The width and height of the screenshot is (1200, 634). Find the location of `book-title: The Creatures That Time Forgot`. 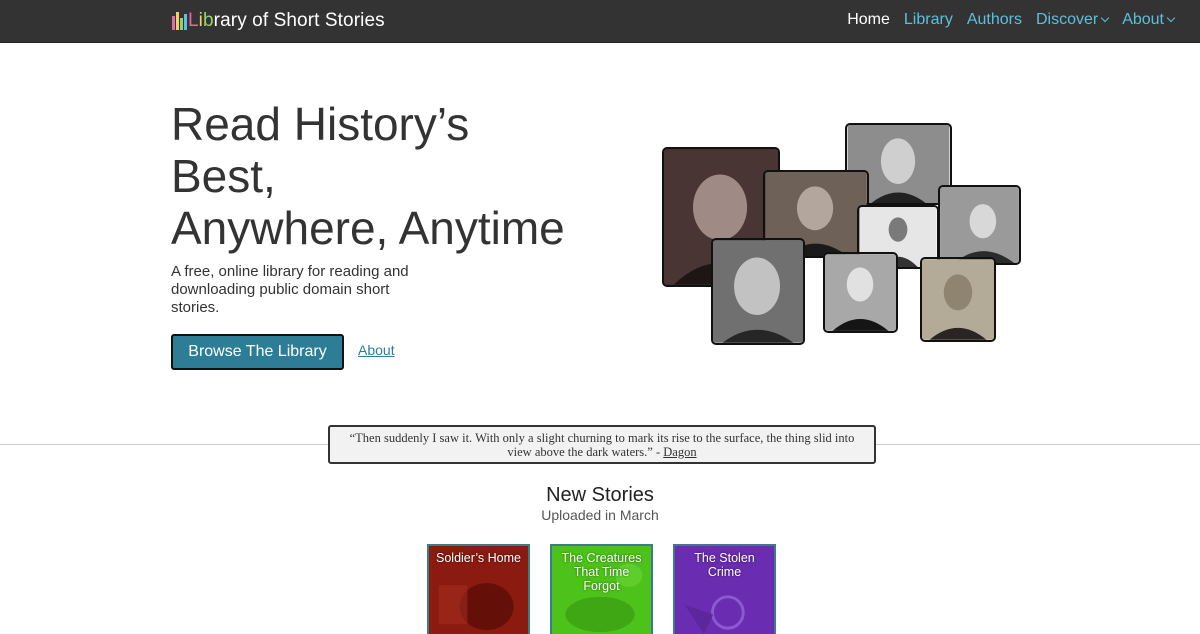

book-title: The Creatures That Time Forgot is located at coordinates (601, 572).